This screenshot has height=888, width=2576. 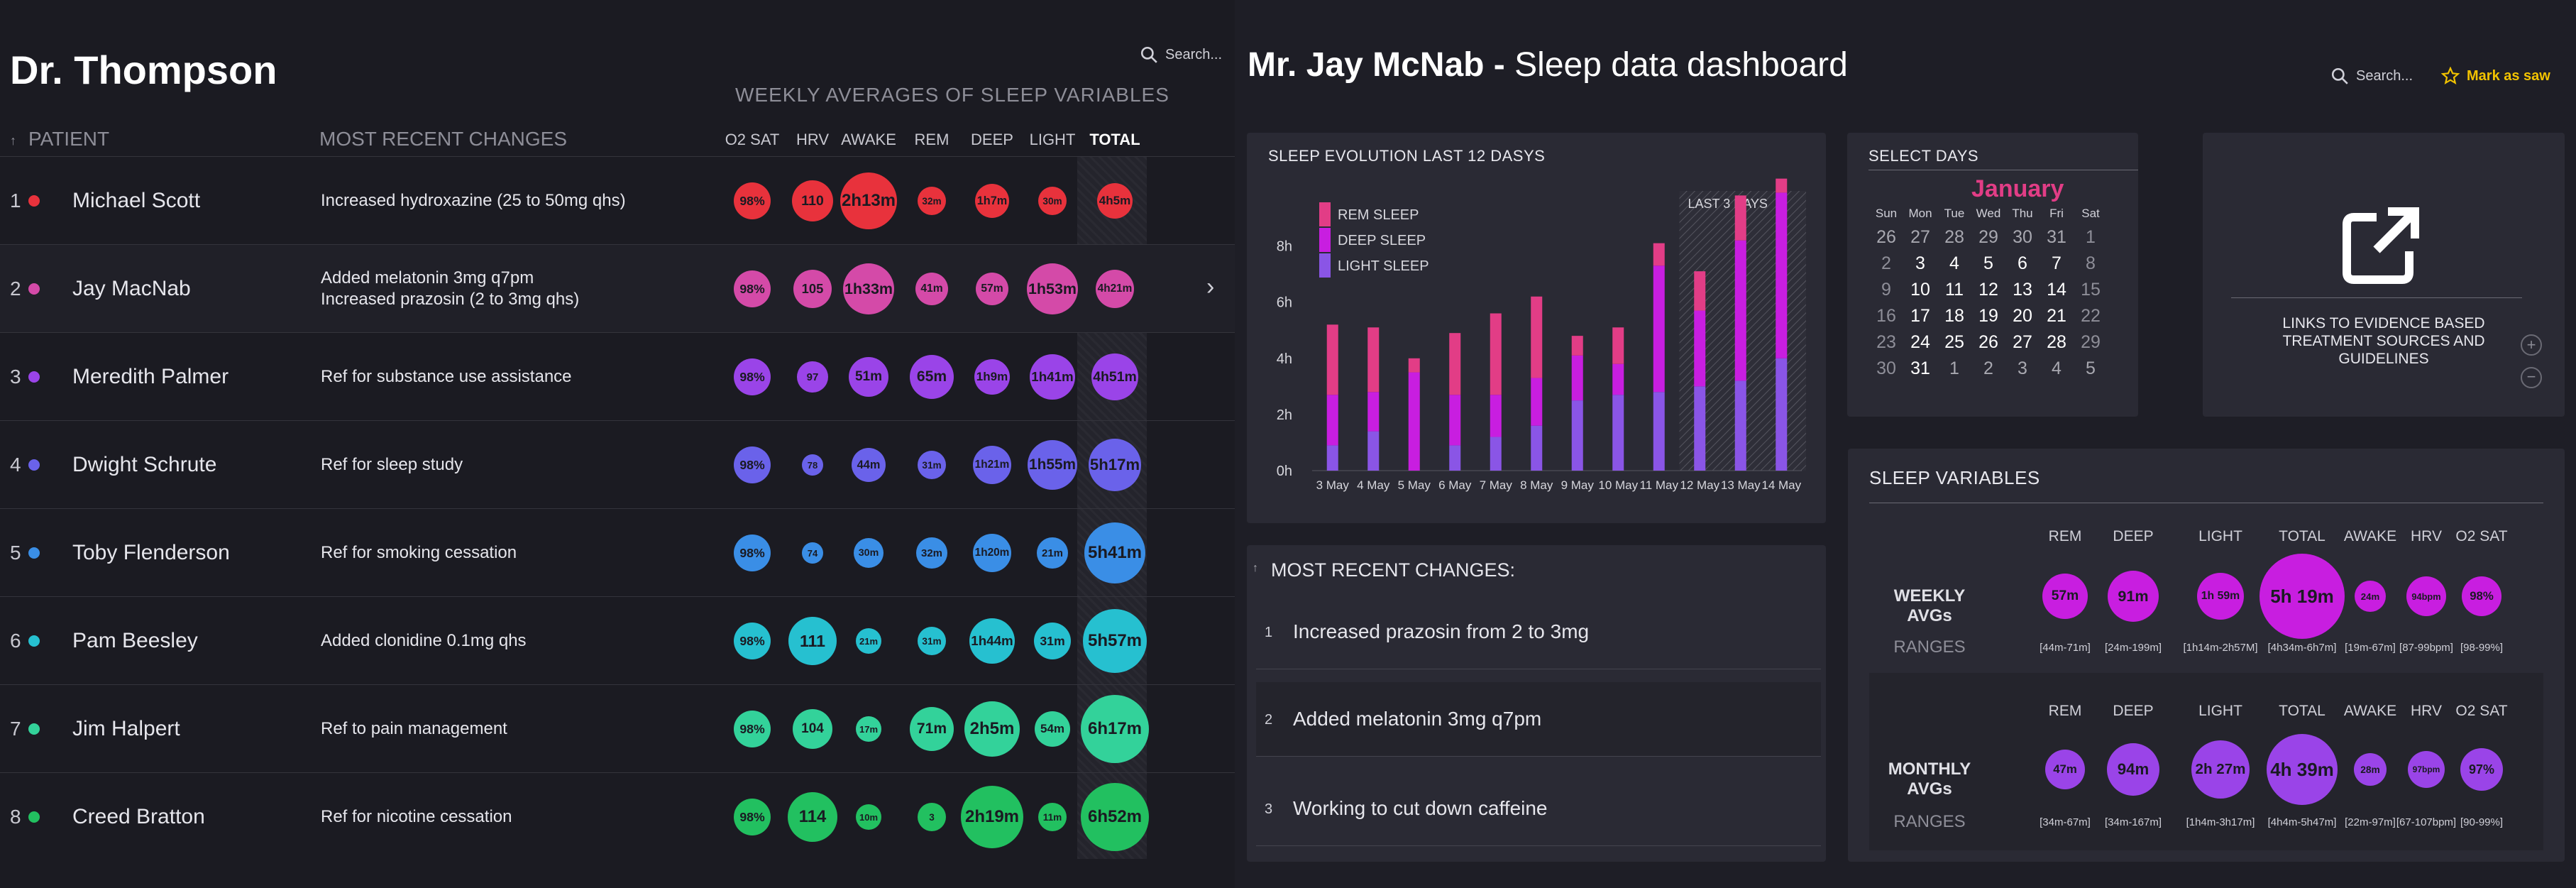 I want to click on variable-header-deep: DEEP, so click(x=992, y=140).